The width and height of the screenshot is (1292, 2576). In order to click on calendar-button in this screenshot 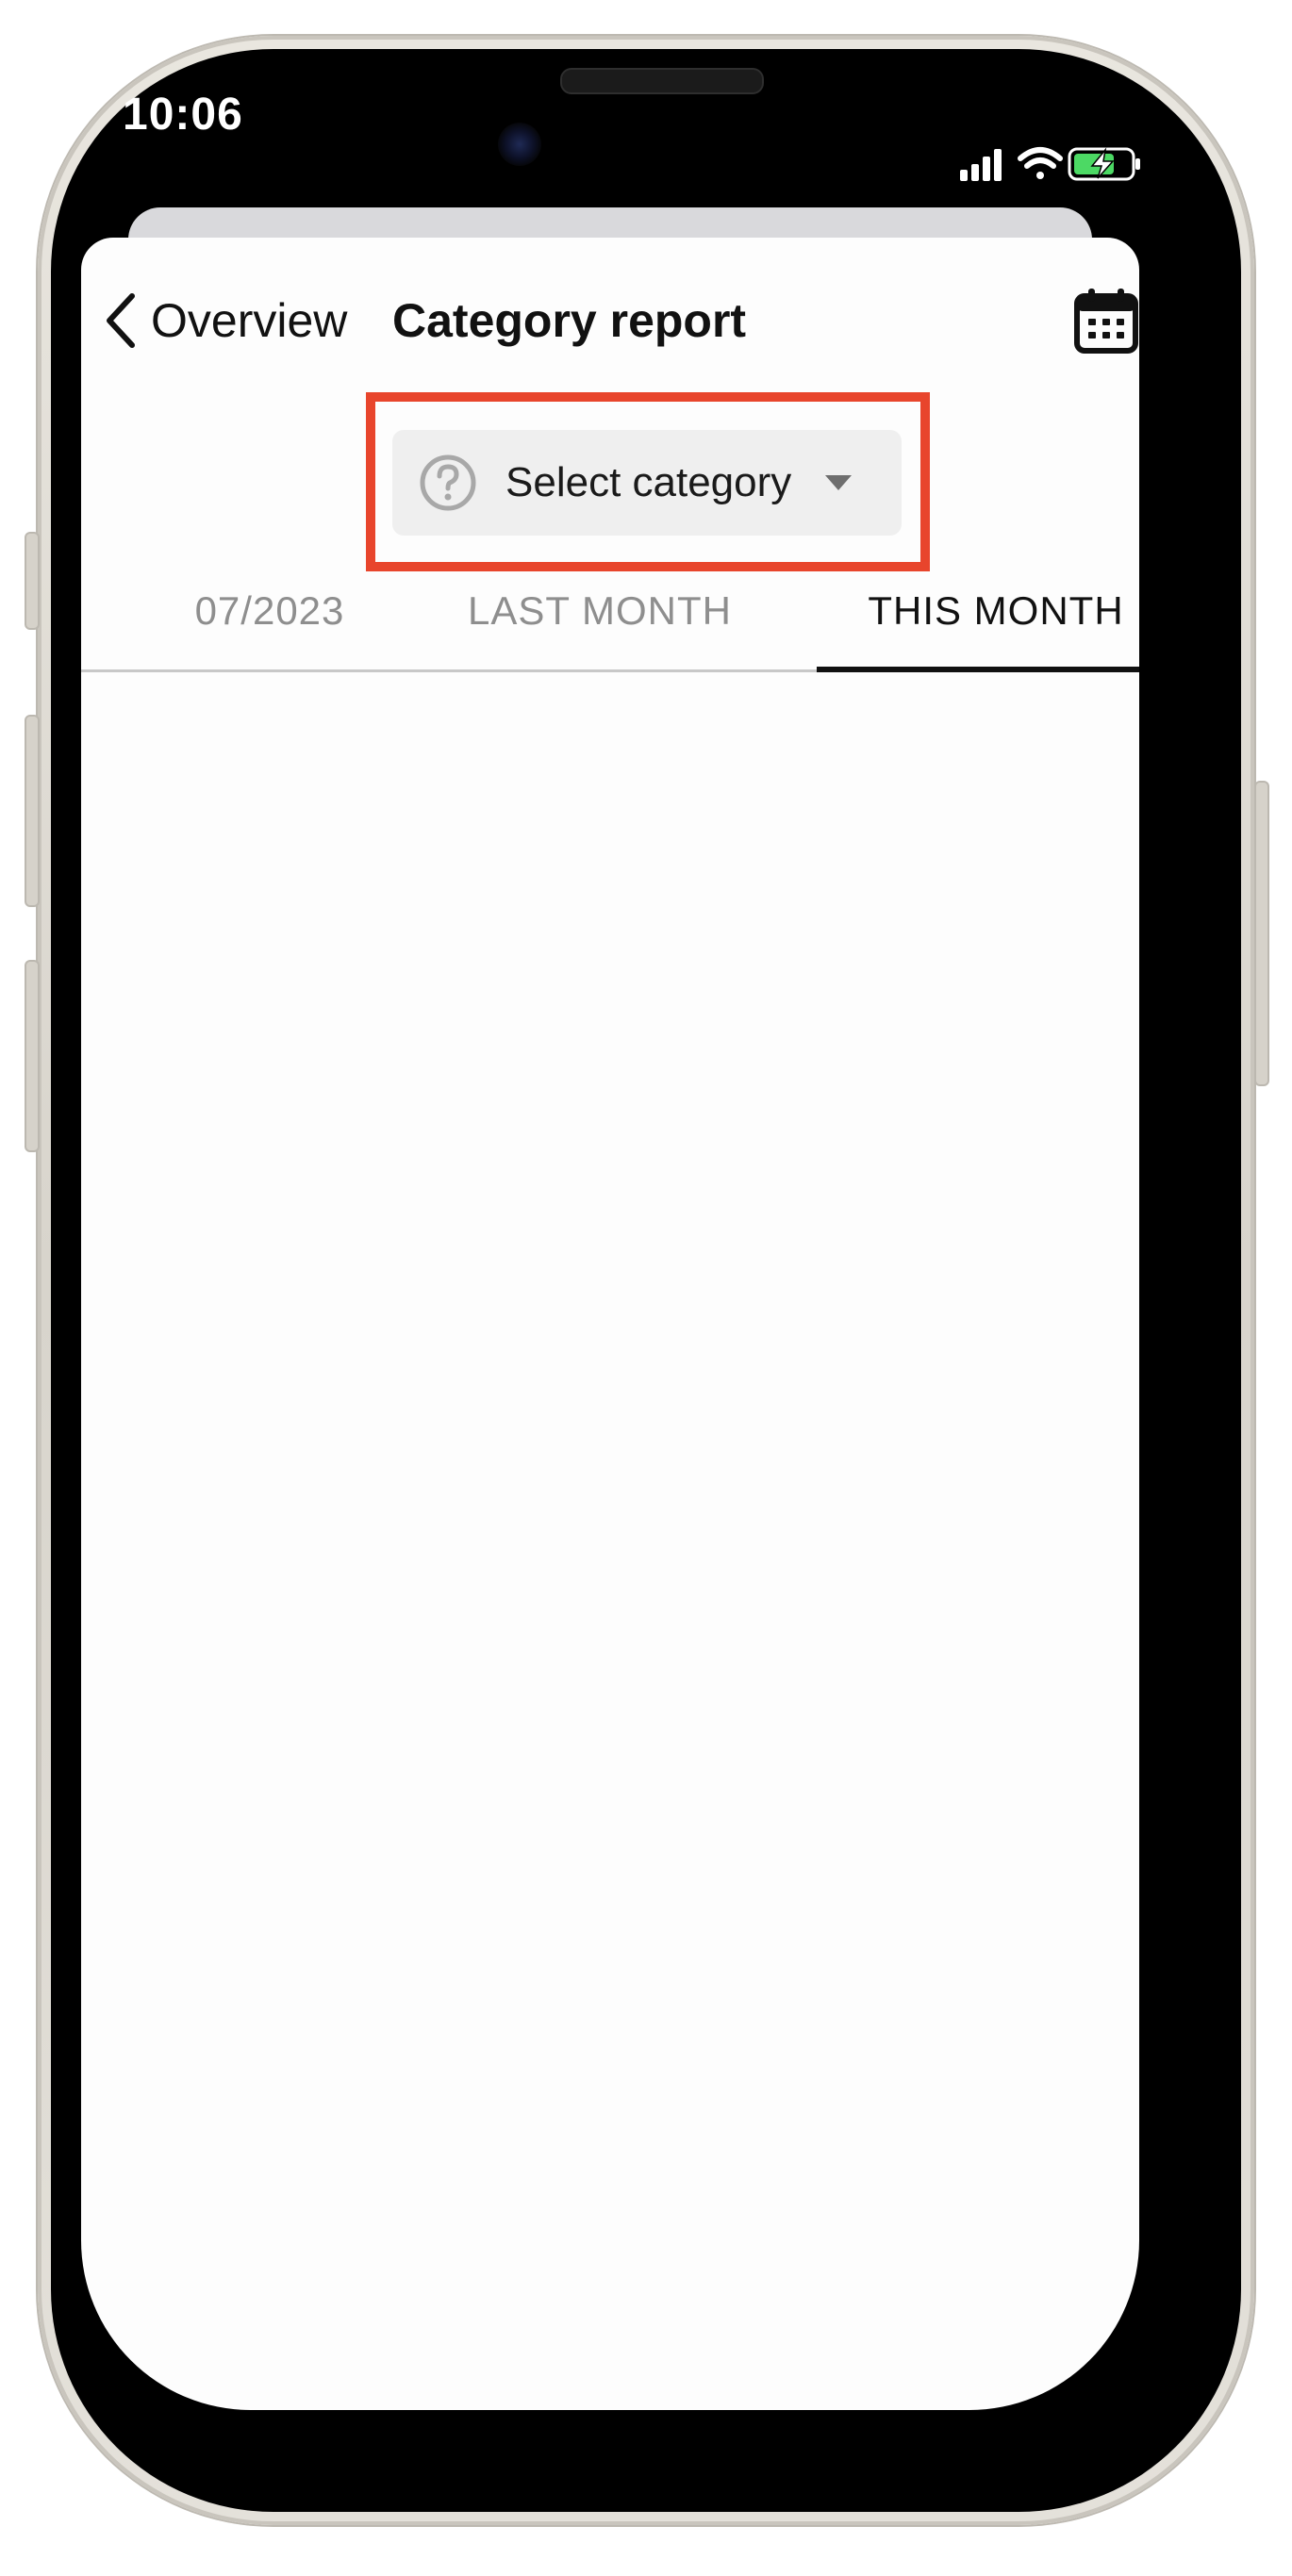, I will do `click(1106, 321)`.